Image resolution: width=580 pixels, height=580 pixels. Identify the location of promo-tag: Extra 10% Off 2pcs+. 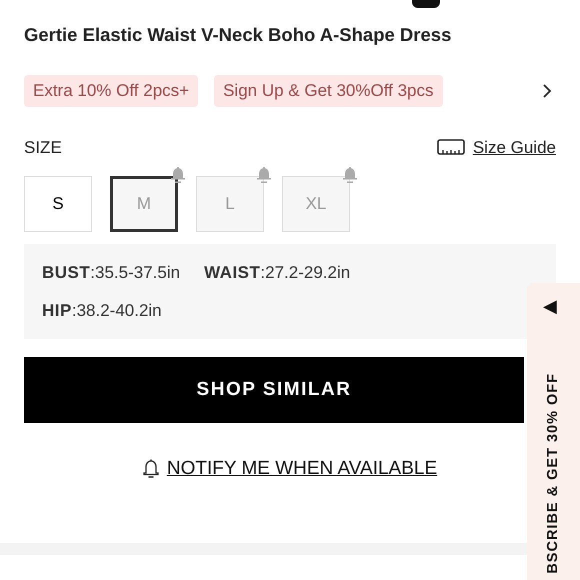
(111, 90).